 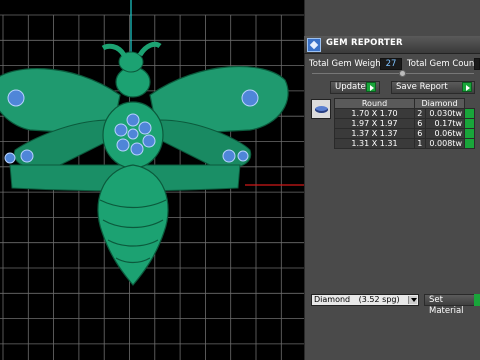 I want to click on gem-reporter-logo-icon, so click(x=314, y=45).